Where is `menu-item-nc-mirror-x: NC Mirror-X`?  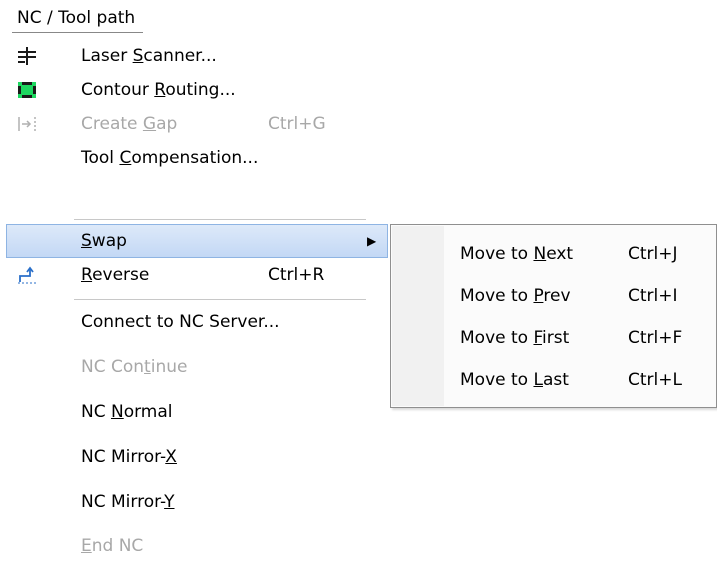
menu-item-nc-mirror-x: NC Mirror-X is located at coordinates (182, 457).